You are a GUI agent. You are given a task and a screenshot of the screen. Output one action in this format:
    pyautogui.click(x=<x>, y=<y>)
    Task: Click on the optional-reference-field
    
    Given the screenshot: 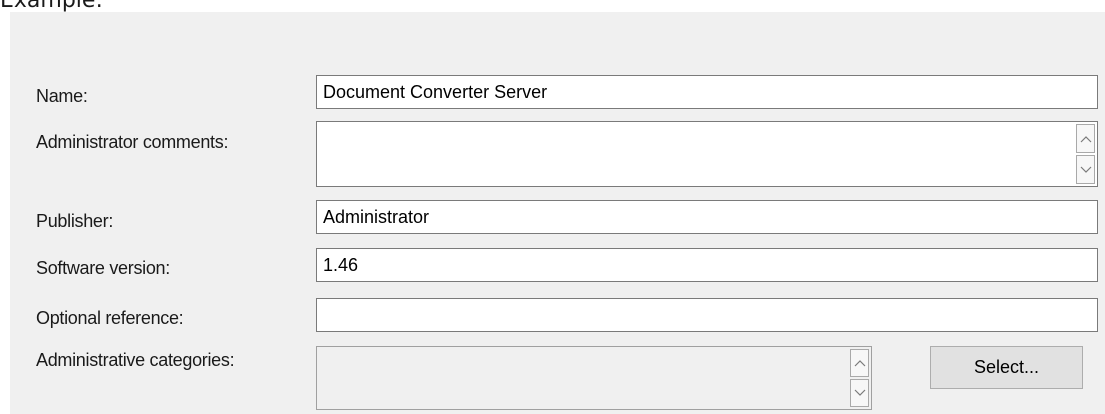 What is the action you would take?
    pyautogui.click(x=707, y=315)
    